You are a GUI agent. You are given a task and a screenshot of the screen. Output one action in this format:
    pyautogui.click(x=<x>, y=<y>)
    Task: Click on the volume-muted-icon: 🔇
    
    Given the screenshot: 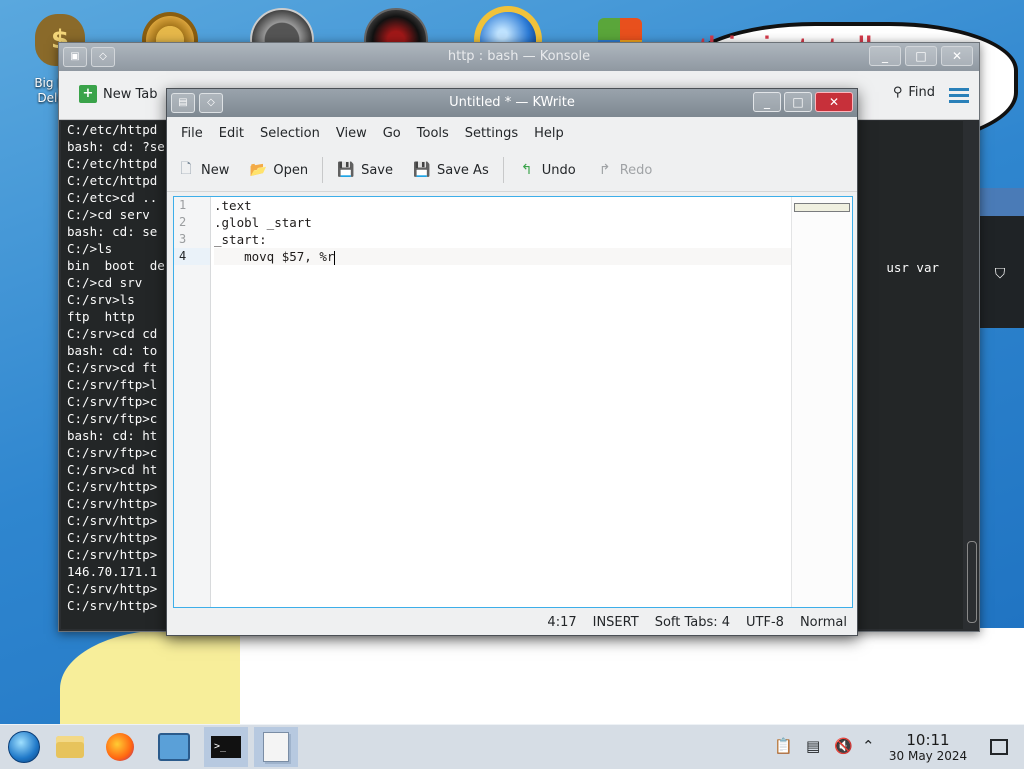 What is the action you would take?
    pyautogui.click(x=843, y=746)
    